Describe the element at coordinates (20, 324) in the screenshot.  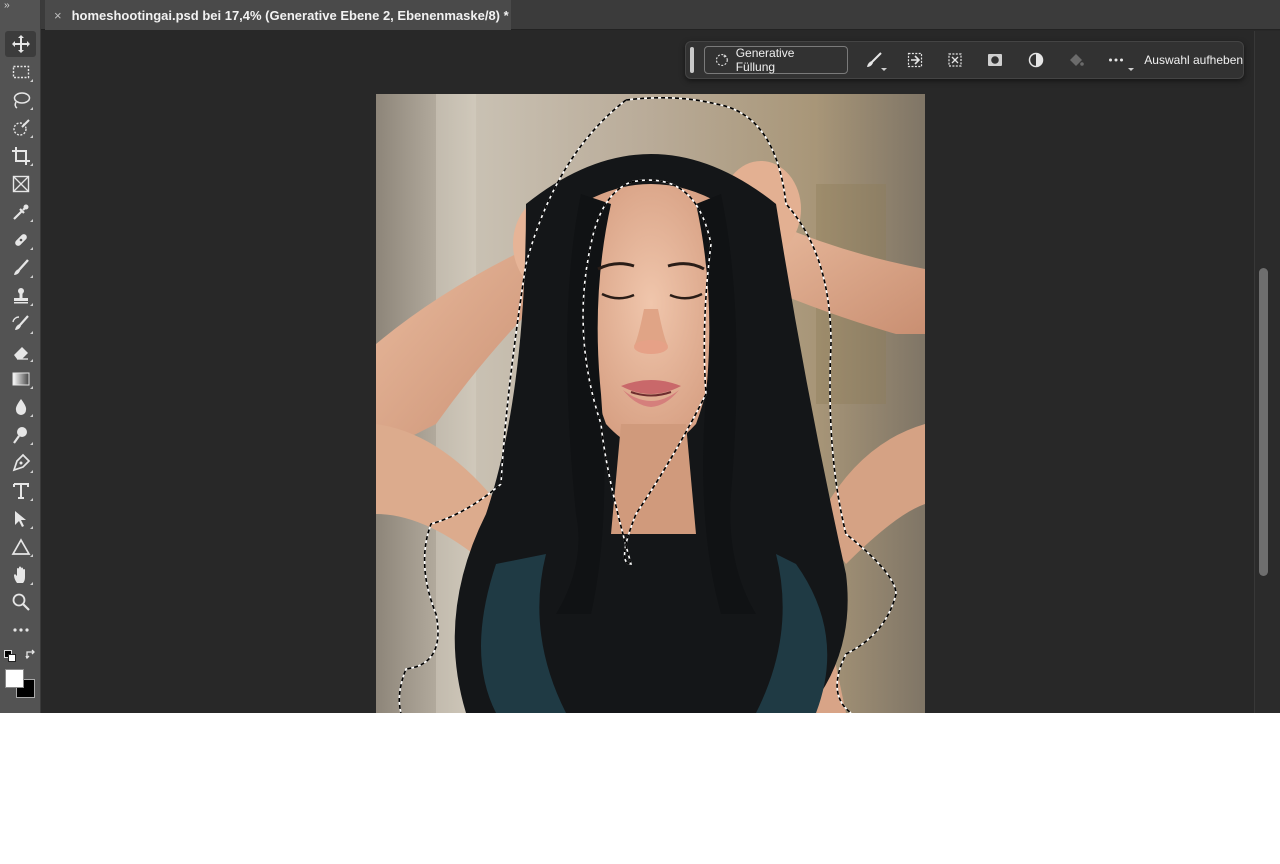
I see `history-brush-icon` at that location.